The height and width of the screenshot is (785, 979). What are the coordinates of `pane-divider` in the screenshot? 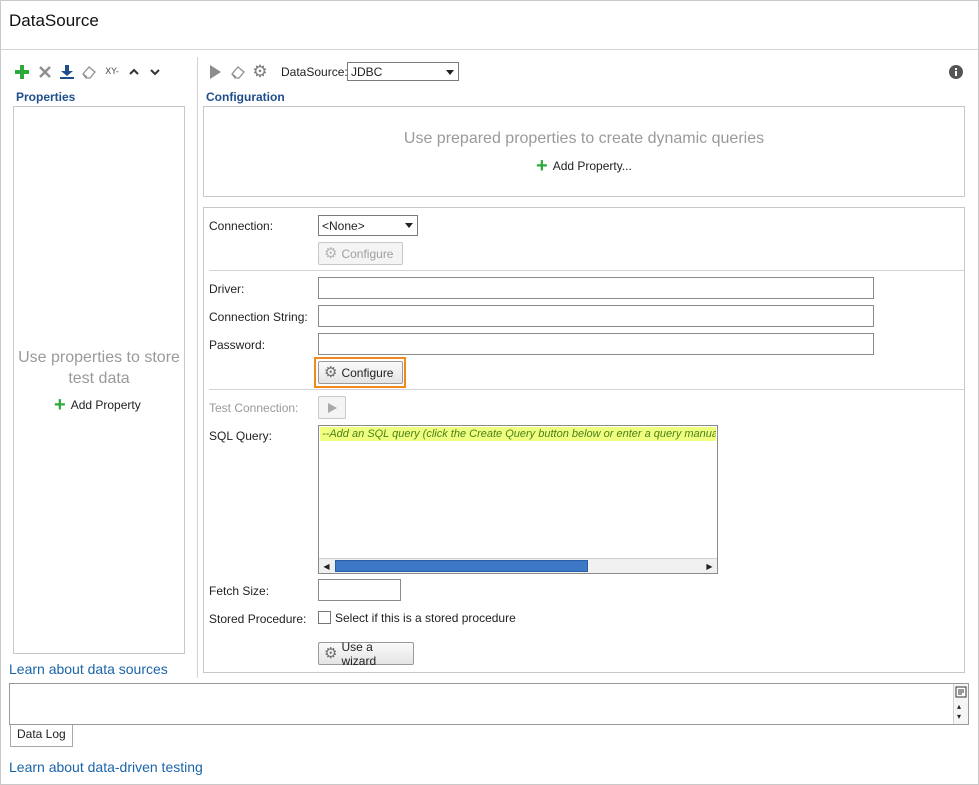 It's located at (197, 367).